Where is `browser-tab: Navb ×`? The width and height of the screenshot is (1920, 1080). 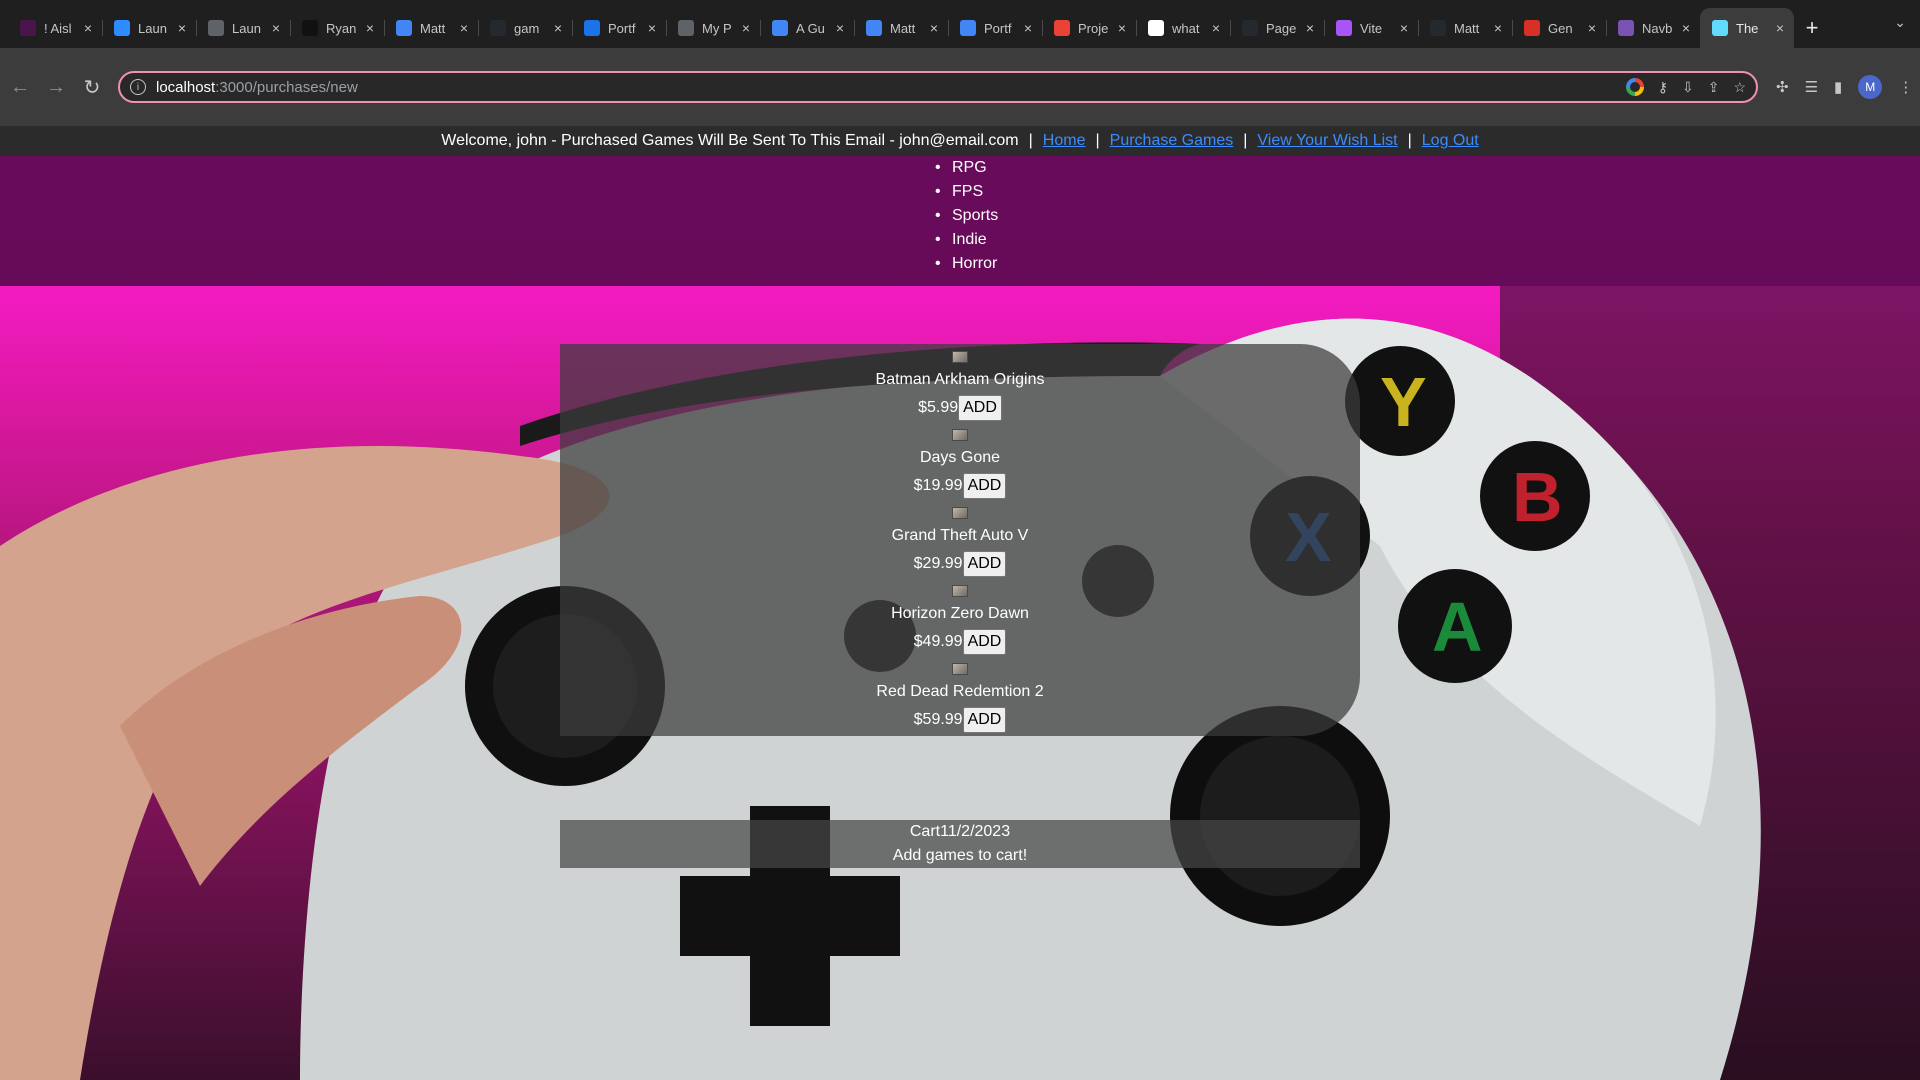
browser-tab: Navb × is located at coordinates (1653, 28).